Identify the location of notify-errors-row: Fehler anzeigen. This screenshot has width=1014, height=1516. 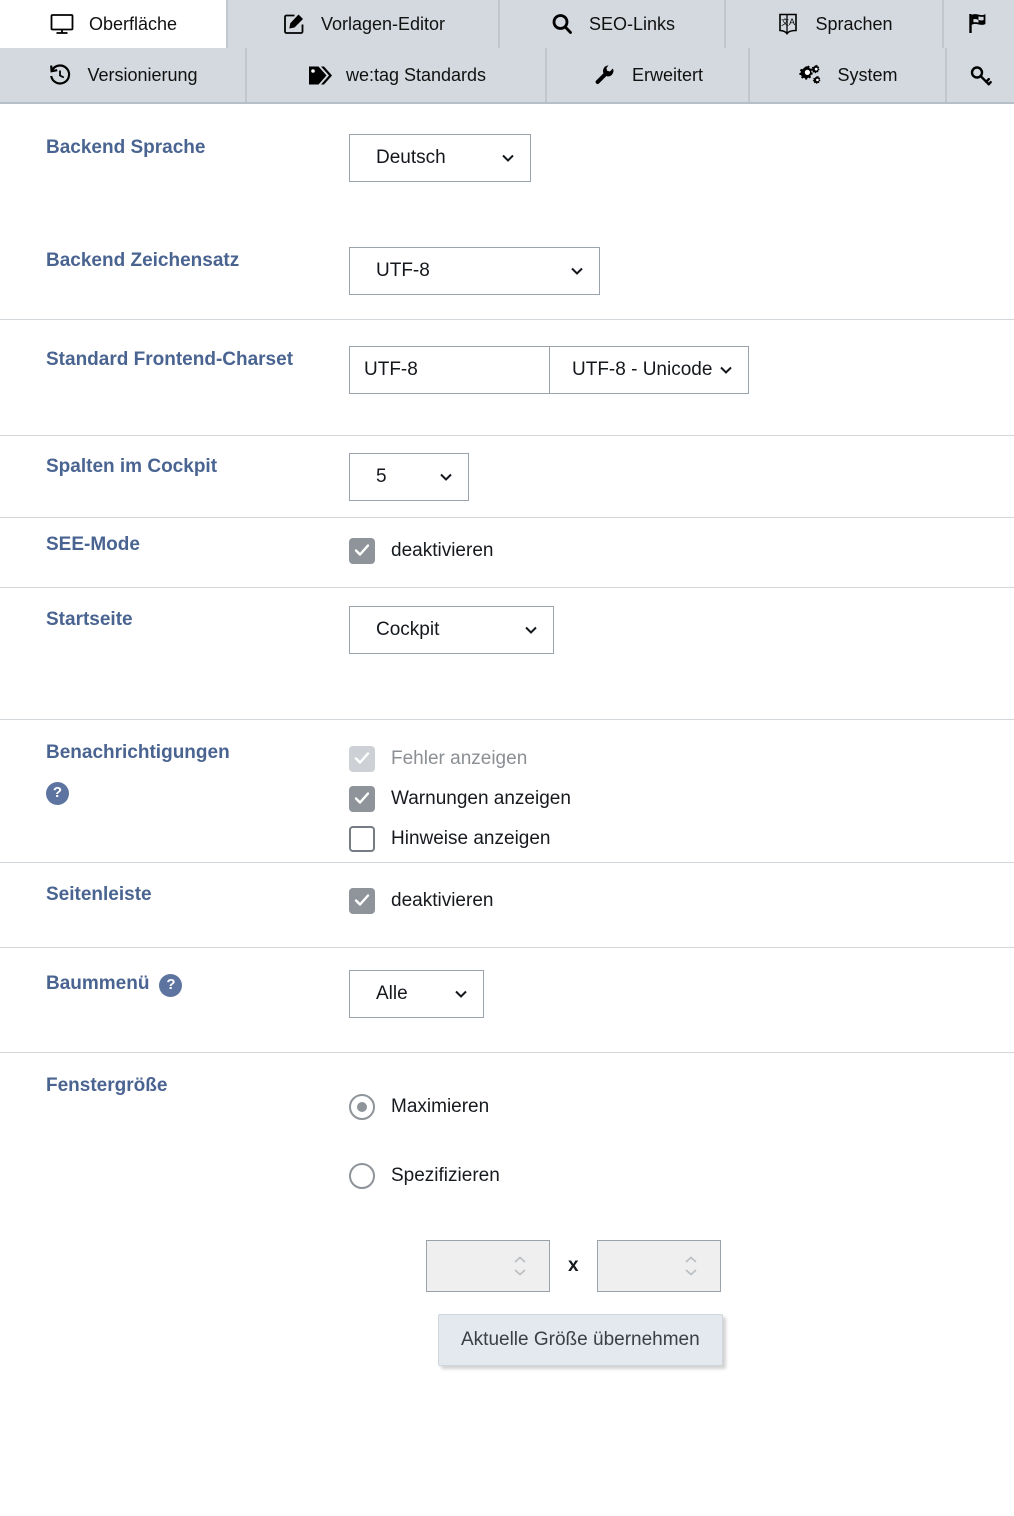
(681, 759).